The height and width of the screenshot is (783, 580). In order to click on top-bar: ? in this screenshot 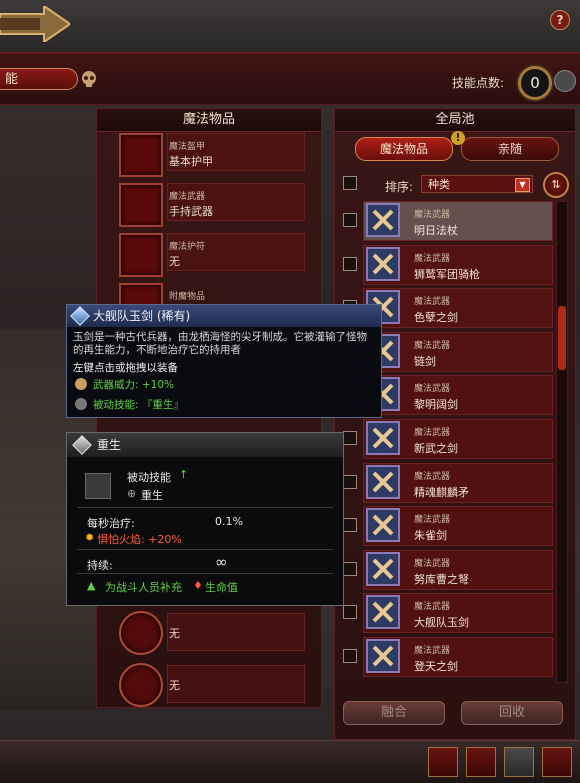, I will do `click(290, 27)`.